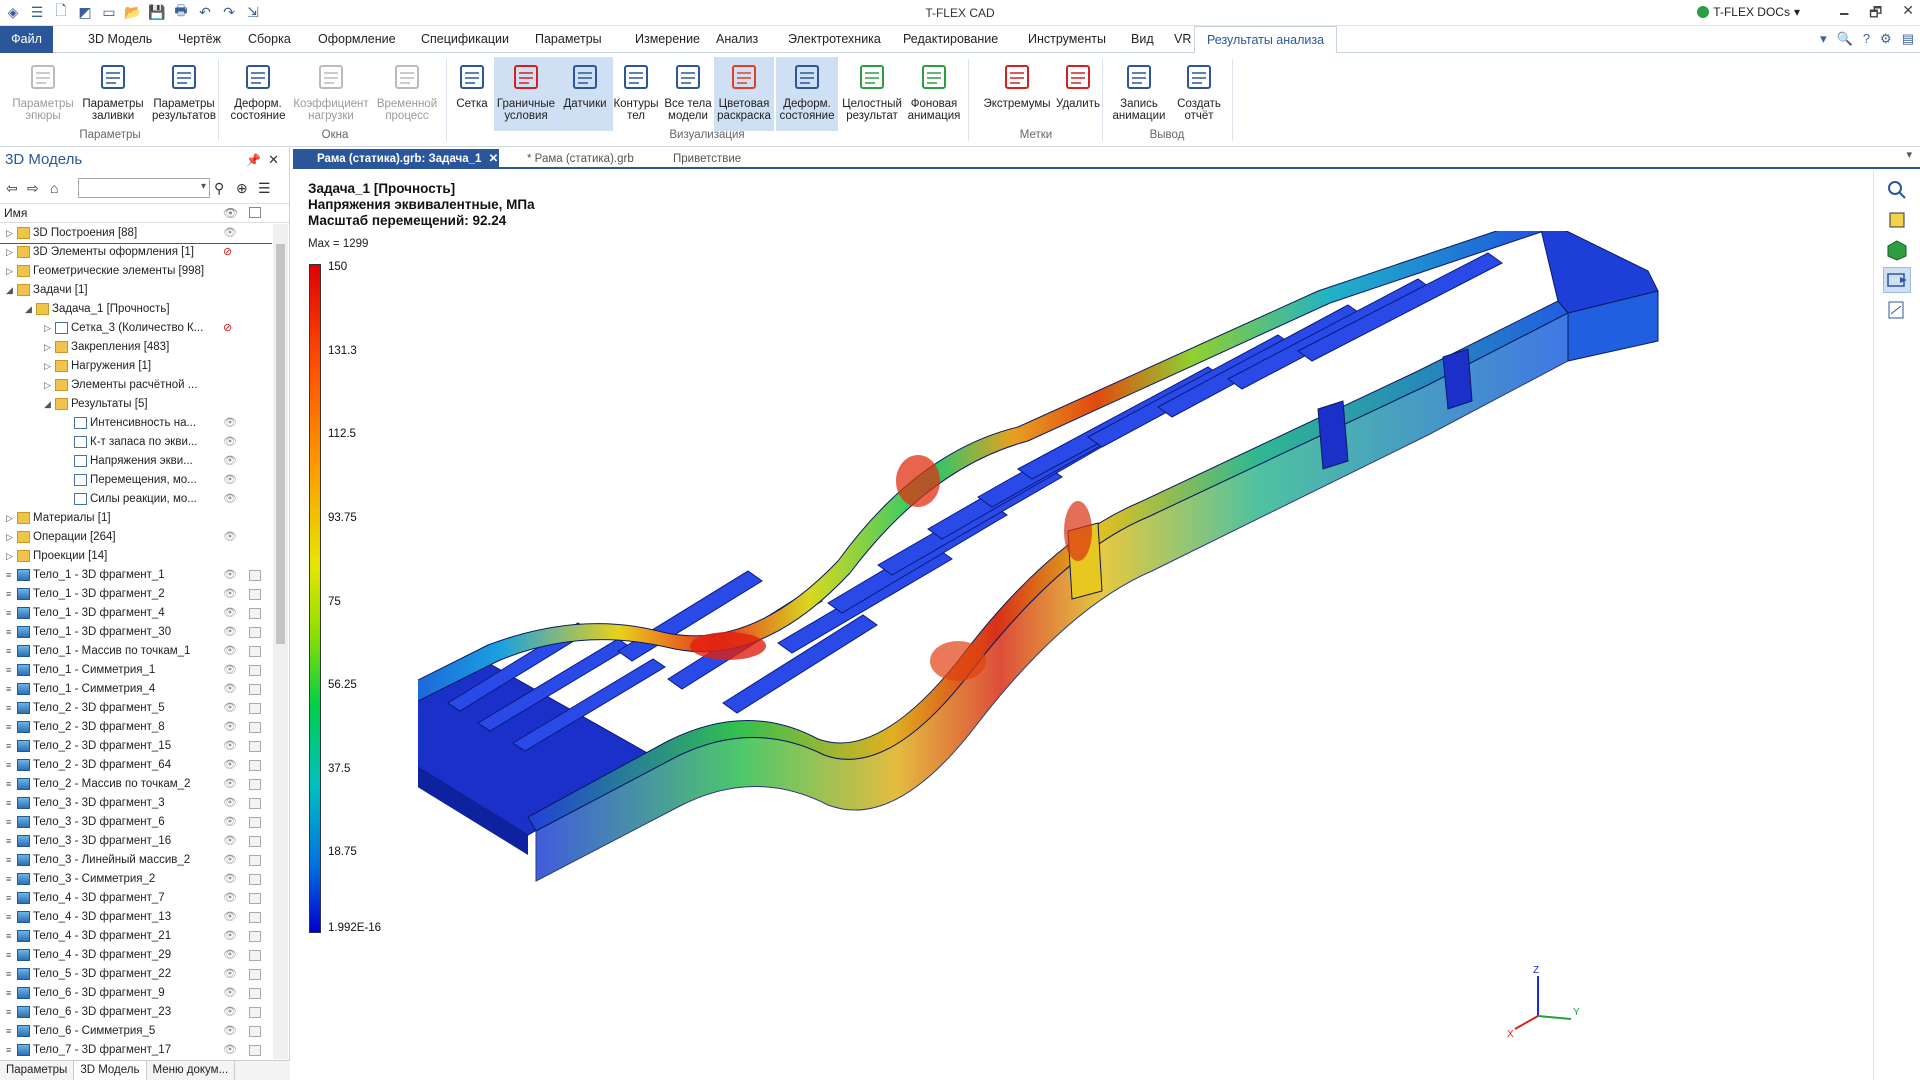 The height and width of the screenshot is (1080, 1920). Describe the element at coordinates (136, 613) in the screenshot. I see `tree-item: ≡ Тело_1 - 3D фрагмент_4 👁` at that location.